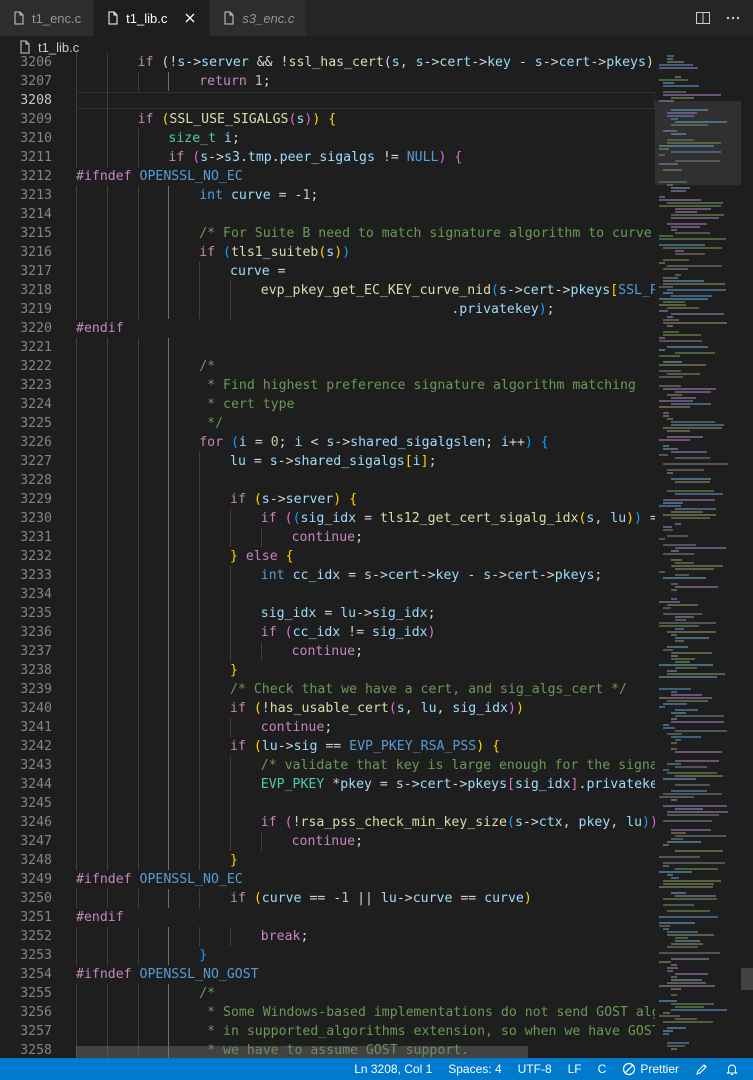  Describe the element at coordinates (259, 18) in the screenshot. I see `tab-s3-enc: s3_enc.c` at that location.